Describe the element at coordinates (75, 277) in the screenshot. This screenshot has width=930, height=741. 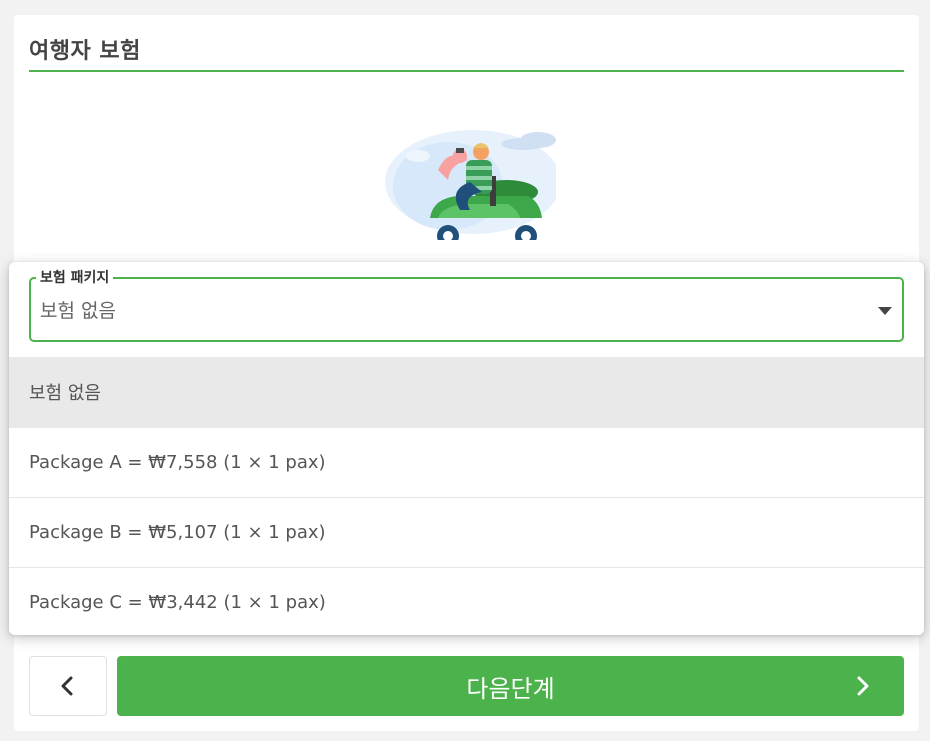
I see `insurance-package-legend: 보험 패키지` at that location.